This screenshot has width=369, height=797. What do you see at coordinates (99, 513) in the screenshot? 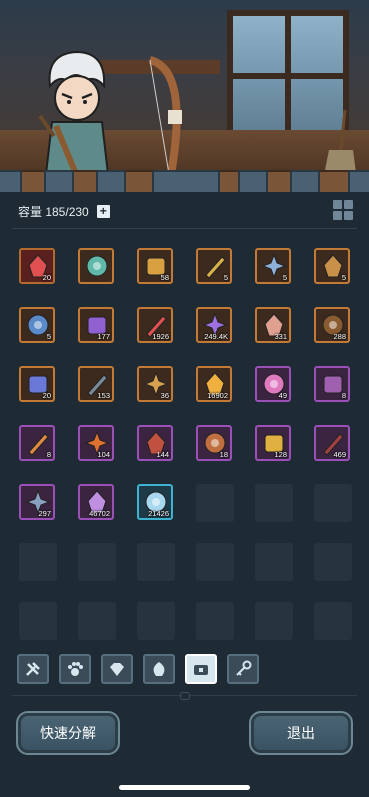
I see `item-quantity: 46702` at bounding box center [99, 513].